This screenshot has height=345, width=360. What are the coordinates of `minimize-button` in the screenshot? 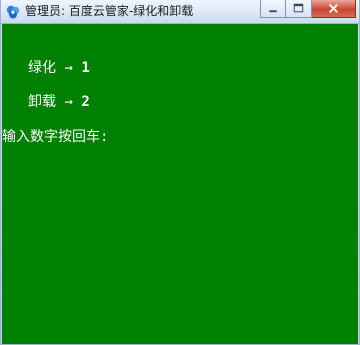 It's located at (273, 9).